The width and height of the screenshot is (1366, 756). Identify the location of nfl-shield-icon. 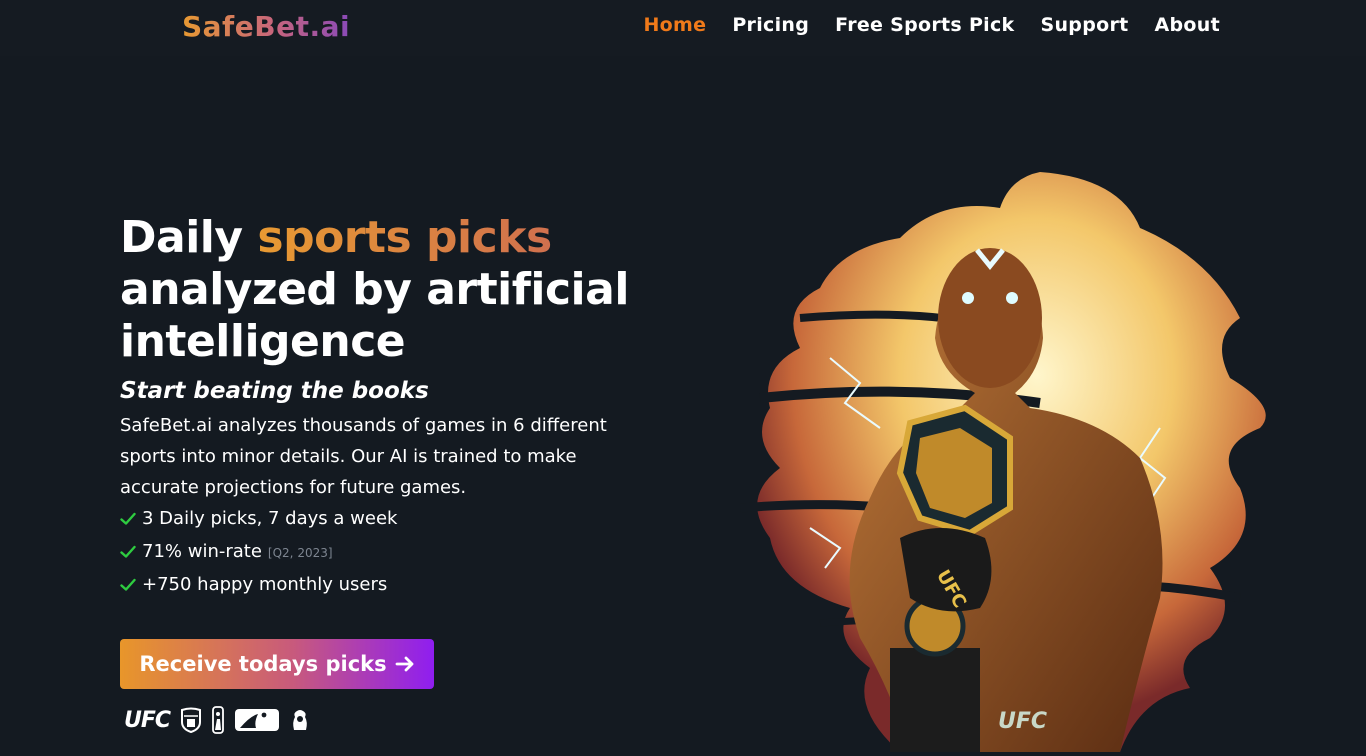
(191, 720).